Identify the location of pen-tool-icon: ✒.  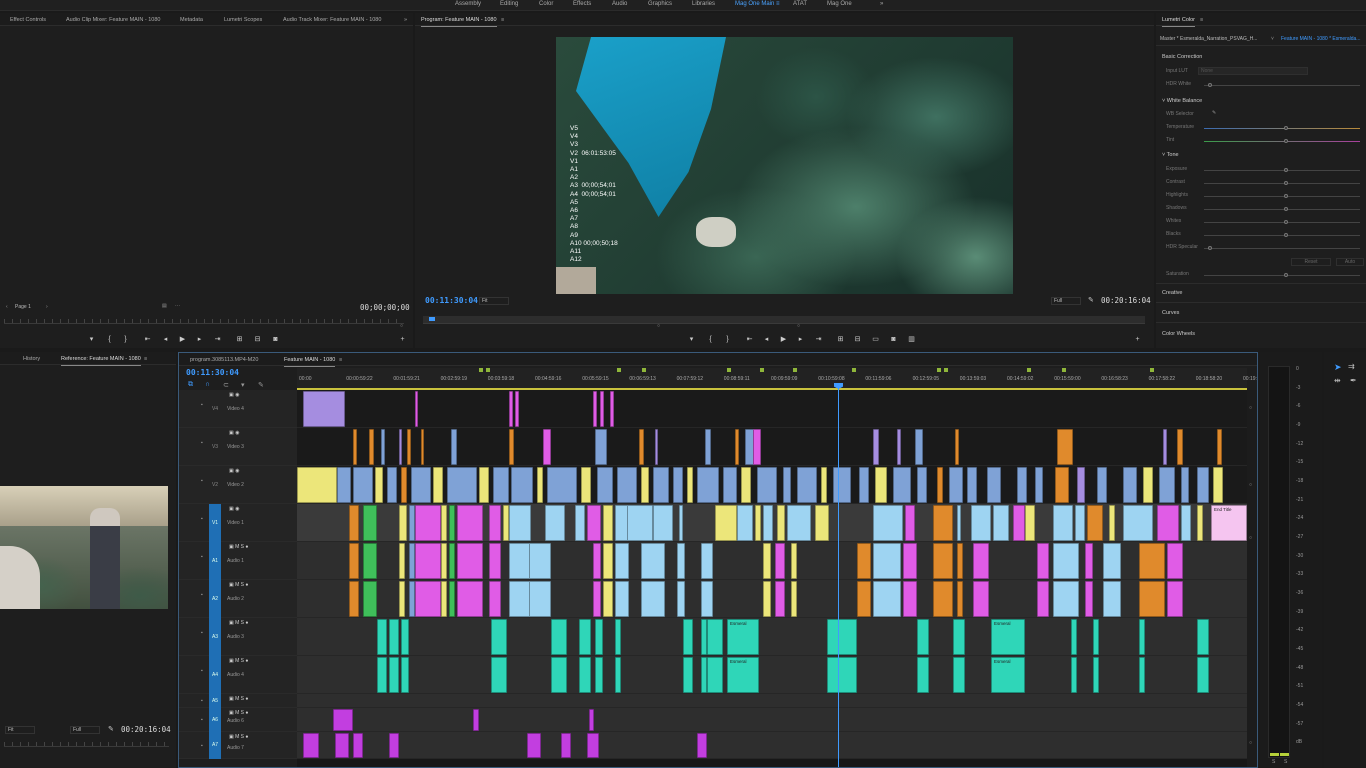
(1353, 380).